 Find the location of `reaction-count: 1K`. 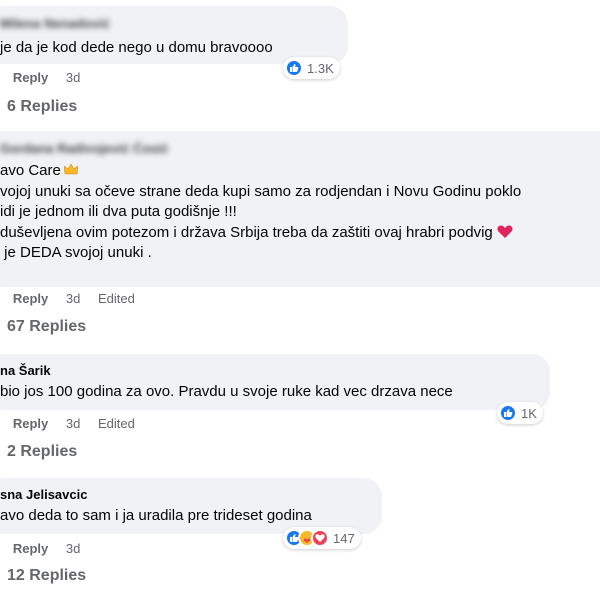

reaction-count: 1K is located at coordinates (529, 413).